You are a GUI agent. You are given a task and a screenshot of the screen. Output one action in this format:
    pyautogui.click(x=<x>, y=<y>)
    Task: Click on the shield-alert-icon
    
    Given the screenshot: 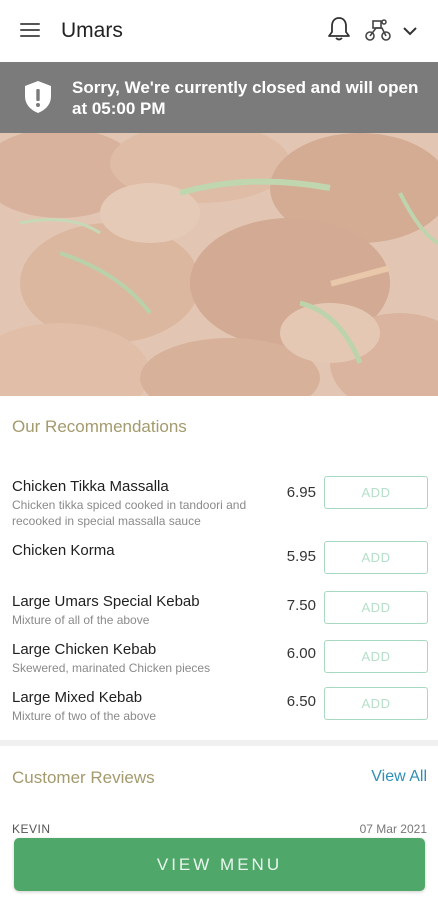 What is the action you would take?
    pyautogui.click(x=38, y=97)
    